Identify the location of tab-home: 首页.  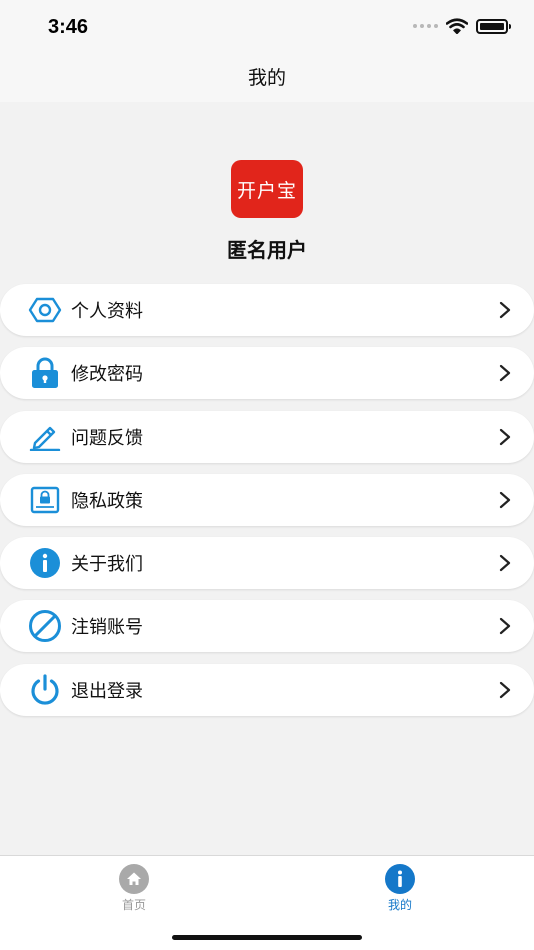
(134, 888).